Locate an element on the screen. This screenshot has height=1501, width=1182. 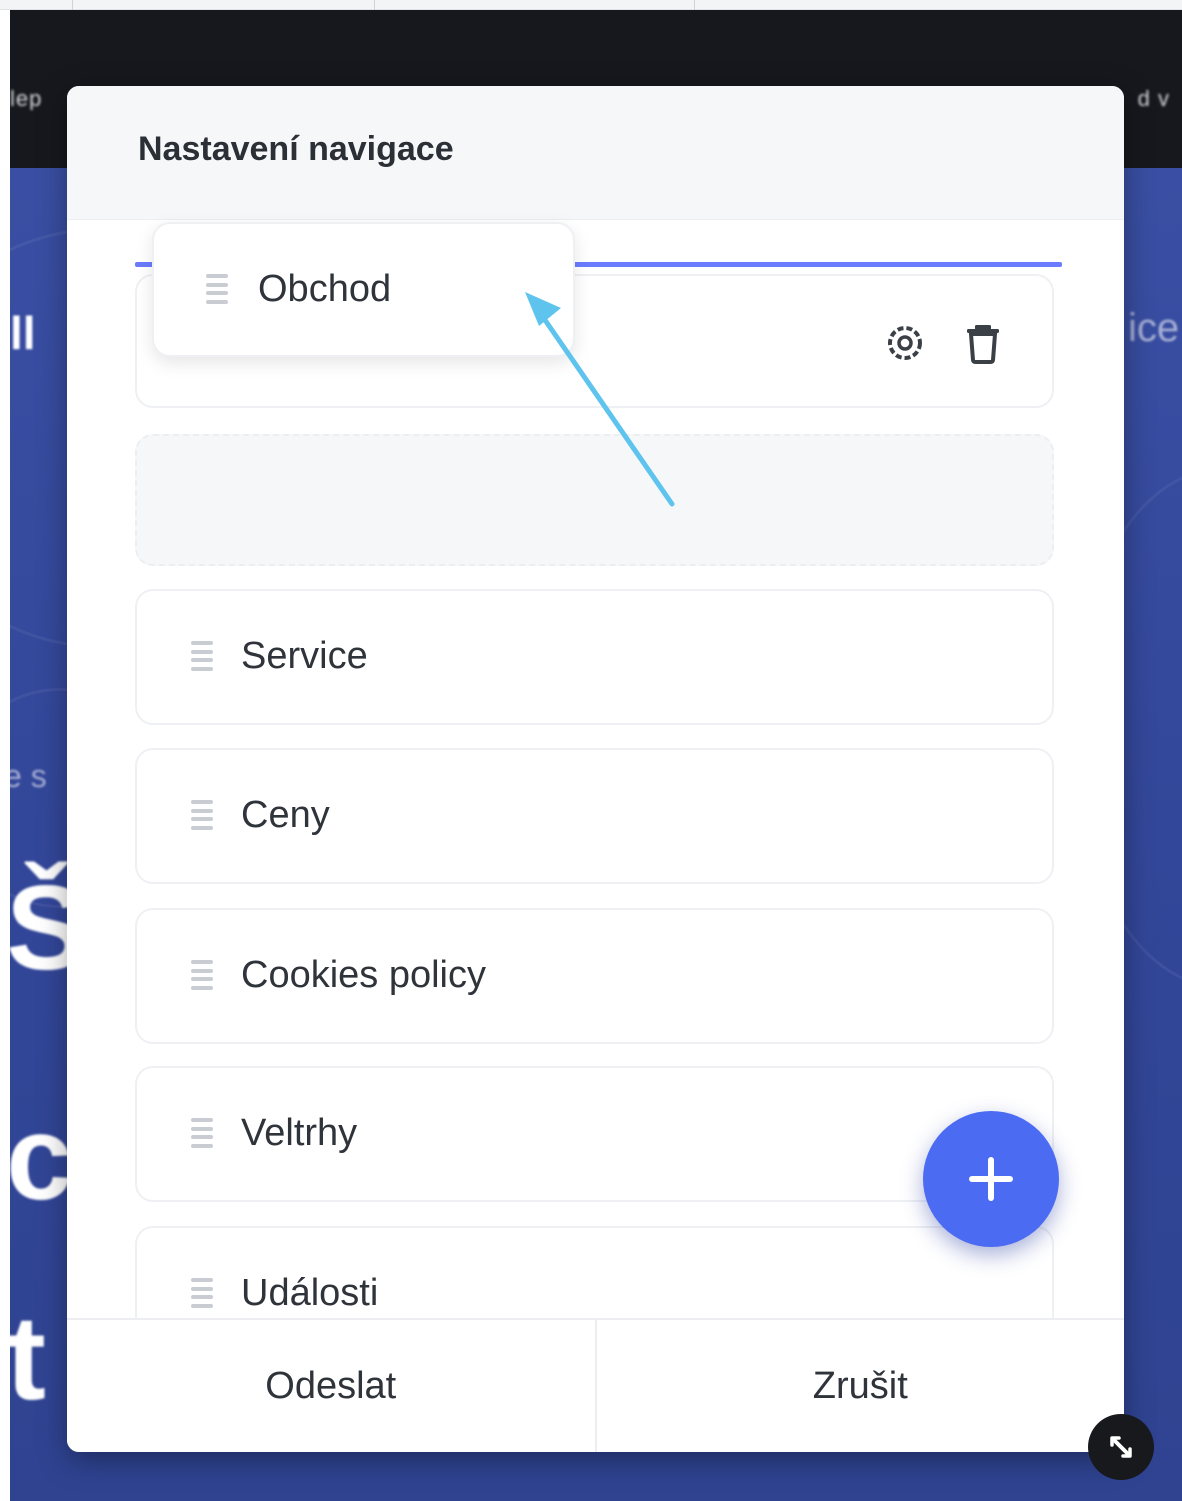
drop-placeholder is located at coordinates (594, 500).